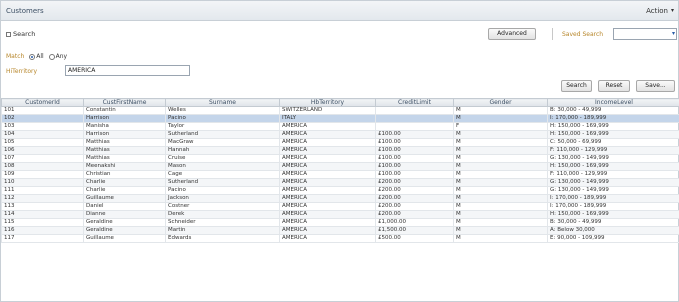 The height and width of the screenshot is (302, 679). I want to click on table-cell: Meenakshi, so click(124, 166).